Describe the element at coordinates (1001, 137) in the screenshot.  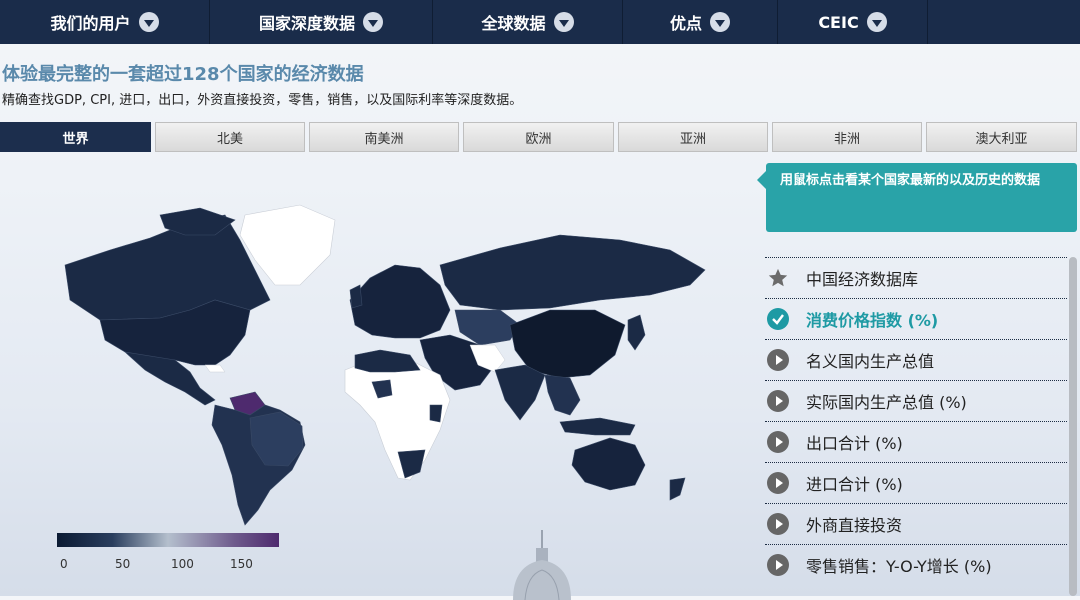
I see `tab-australia: 澳大利亚` at that location.